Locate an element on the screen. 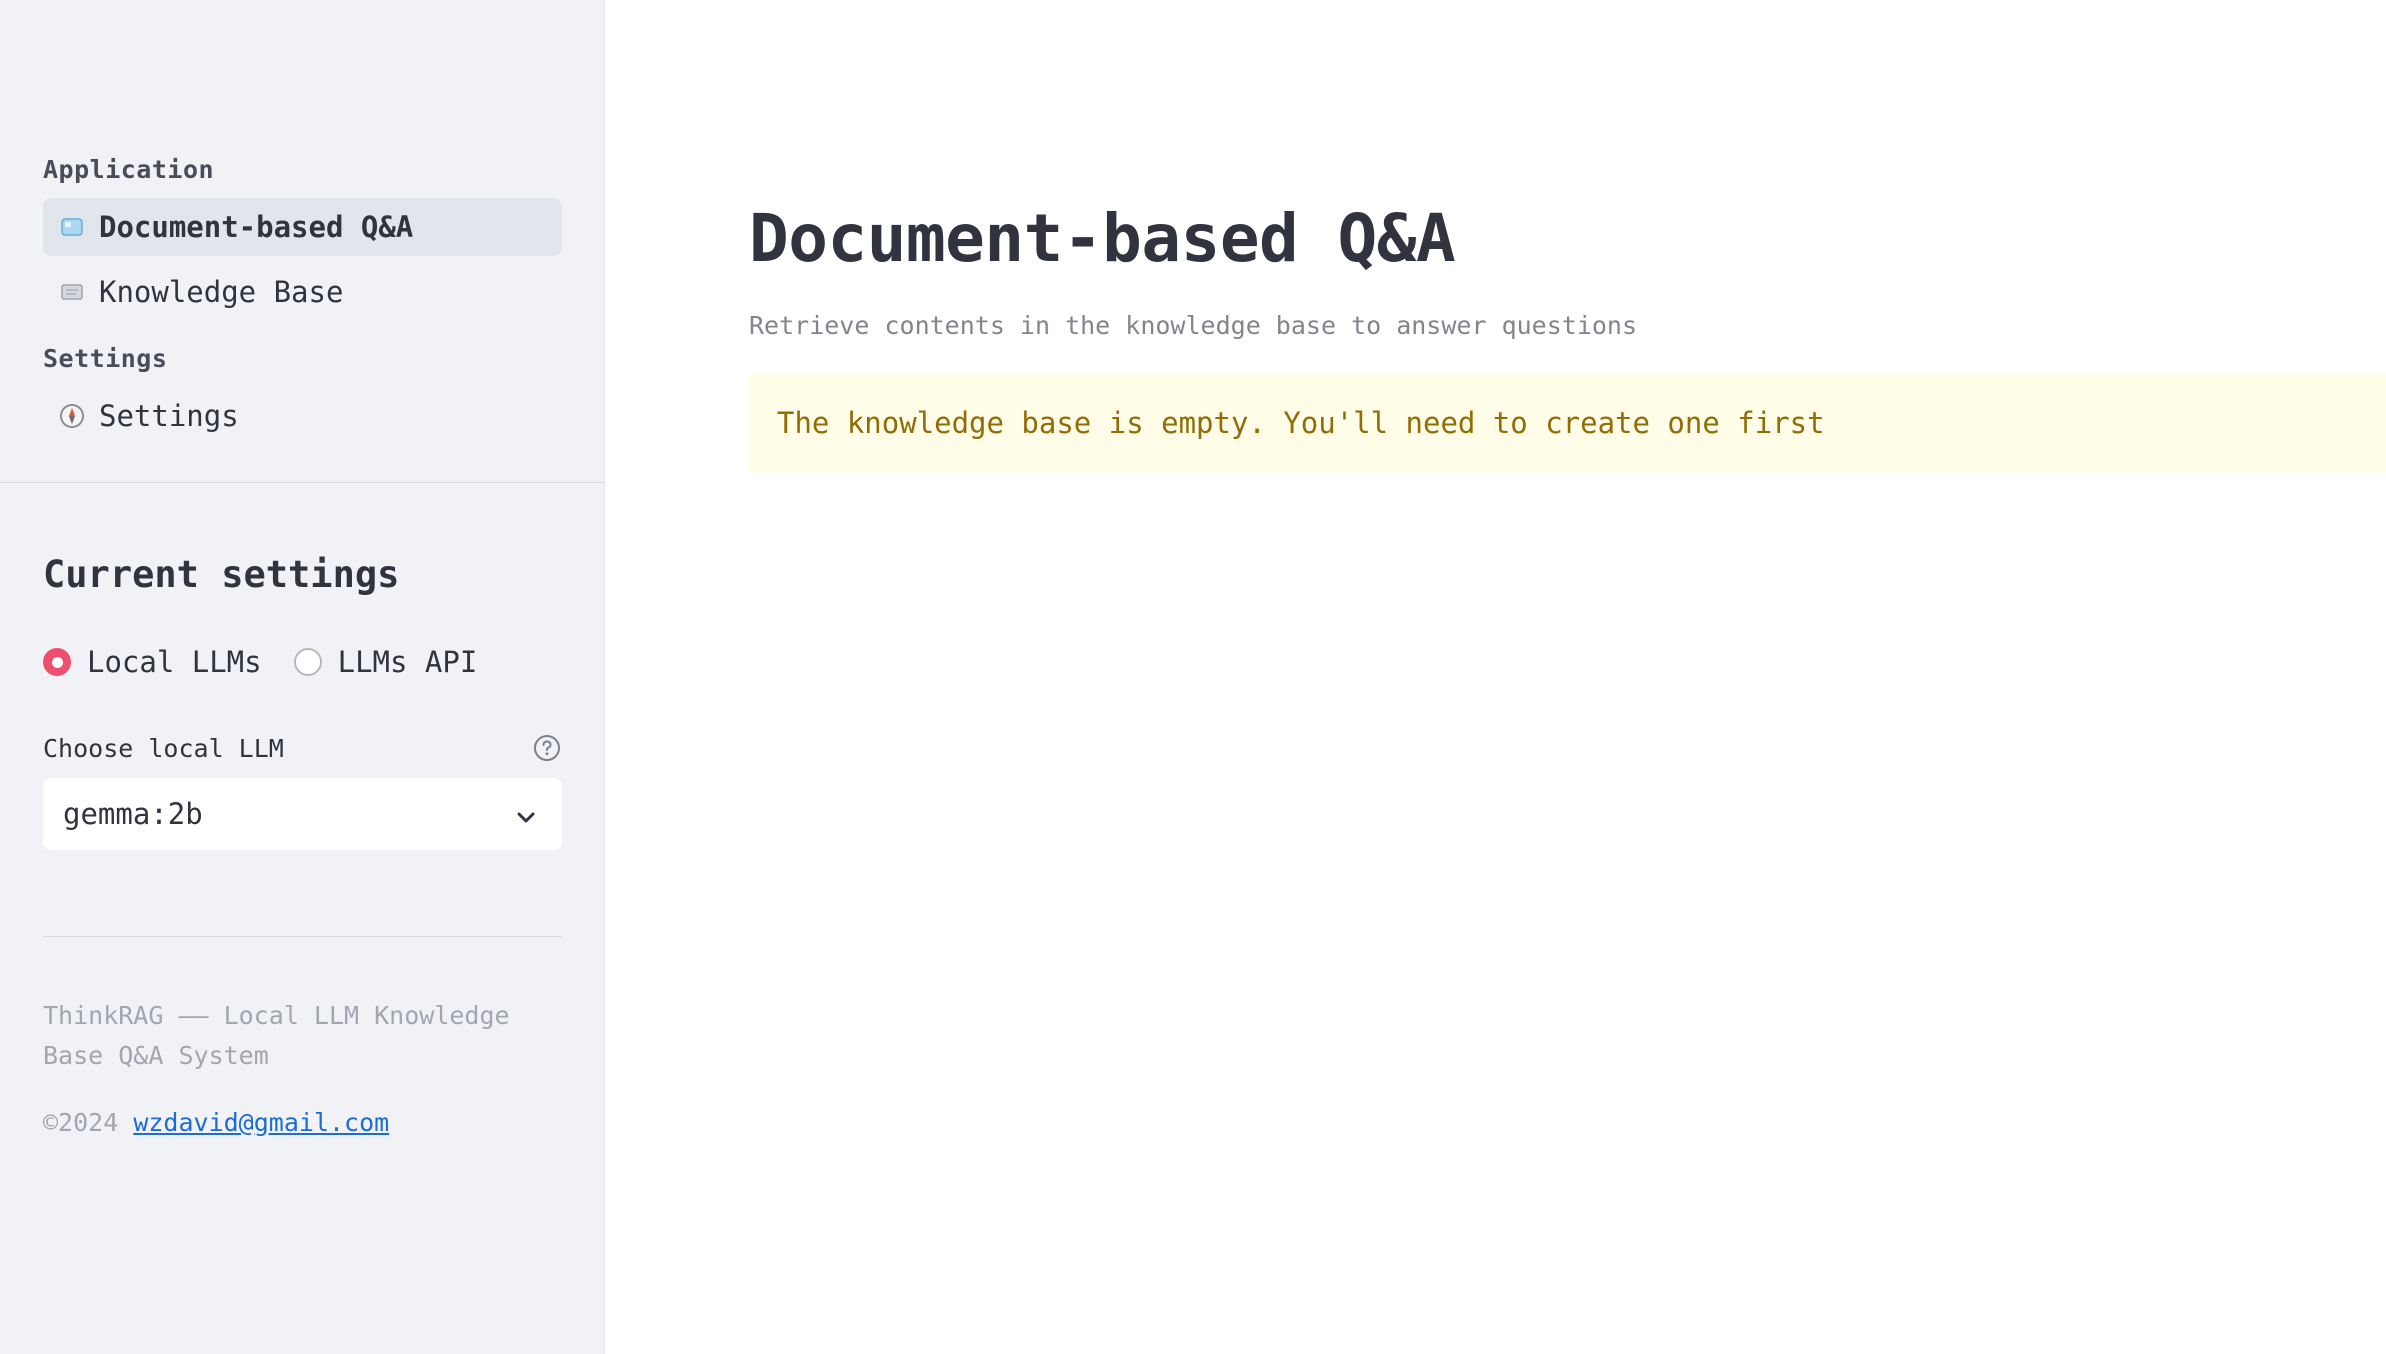 The width and height of the screenshot is (2386, 1354). nav-item-label: Document-based Q&A is located at coordinates (256, 227).